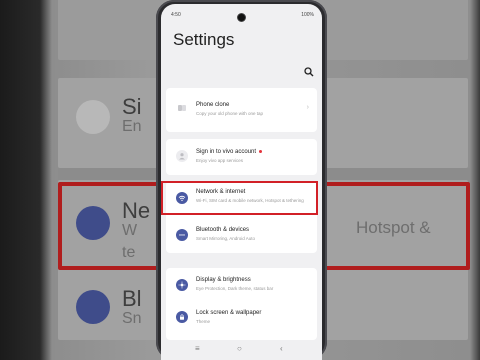  Describe the element at coordinates (307, 15) in the screenshot. I see `status-battery: 100%` at that location.